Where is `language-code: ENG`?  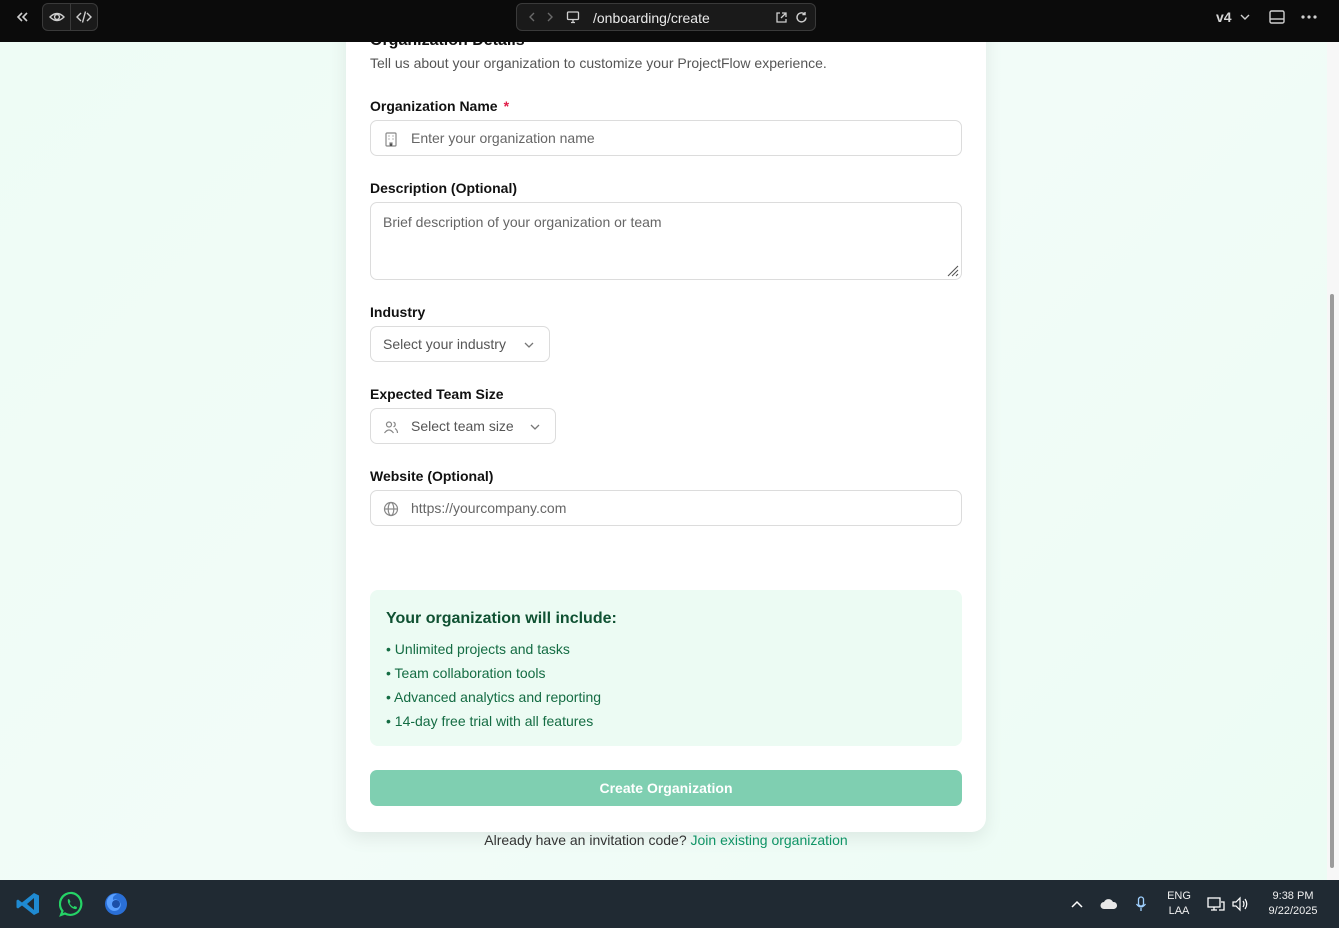 language-code: ENG is located at coordinates (1179, 896).